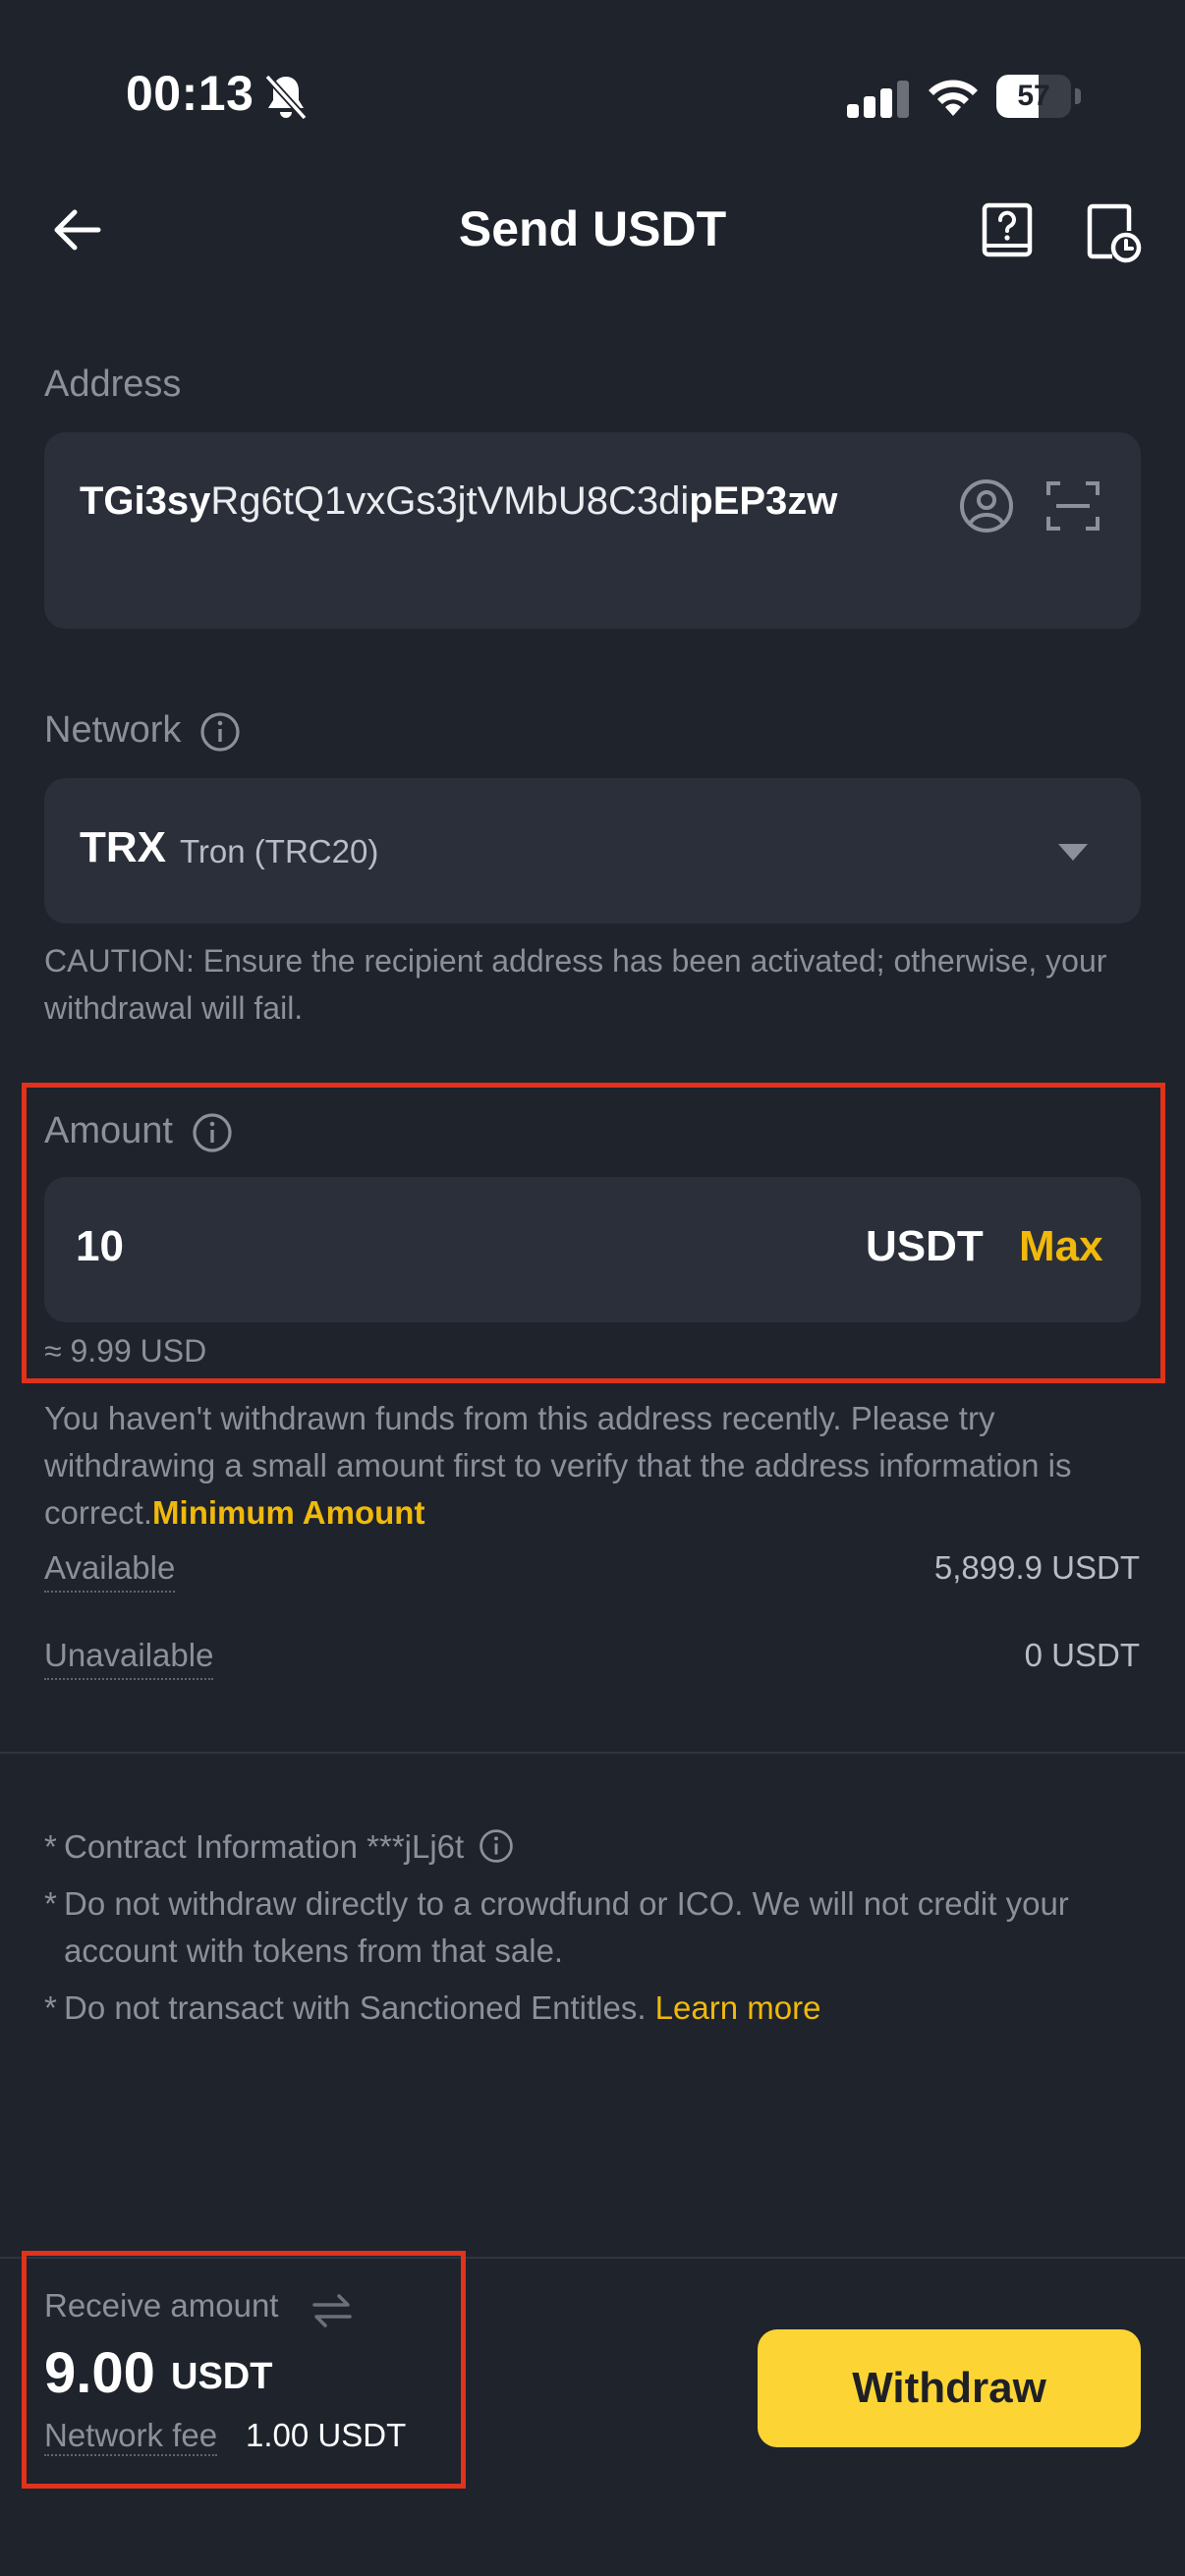 The height and width of the screenshot is (2576, 1185). What do you see at coordinates (950, 2388) in the screenshot?
I see `withdraw-button: Withdraw` at bounding box center [950, 2388].